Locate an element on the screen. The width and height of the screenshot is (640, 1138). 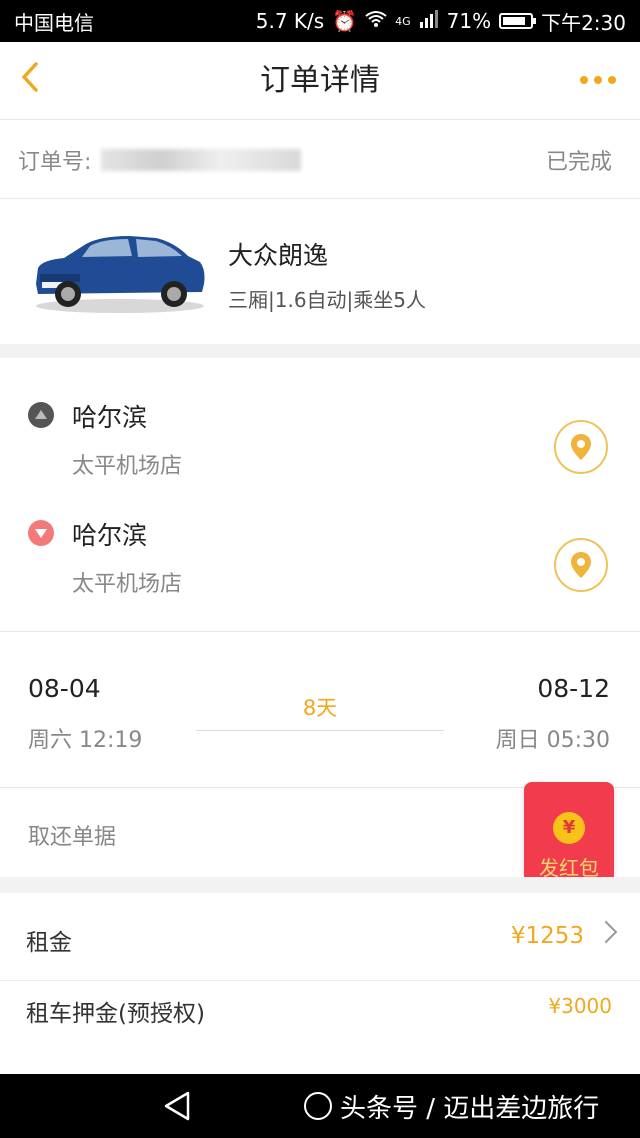
order-status: 已完成 is located at coordinates (578, 162).